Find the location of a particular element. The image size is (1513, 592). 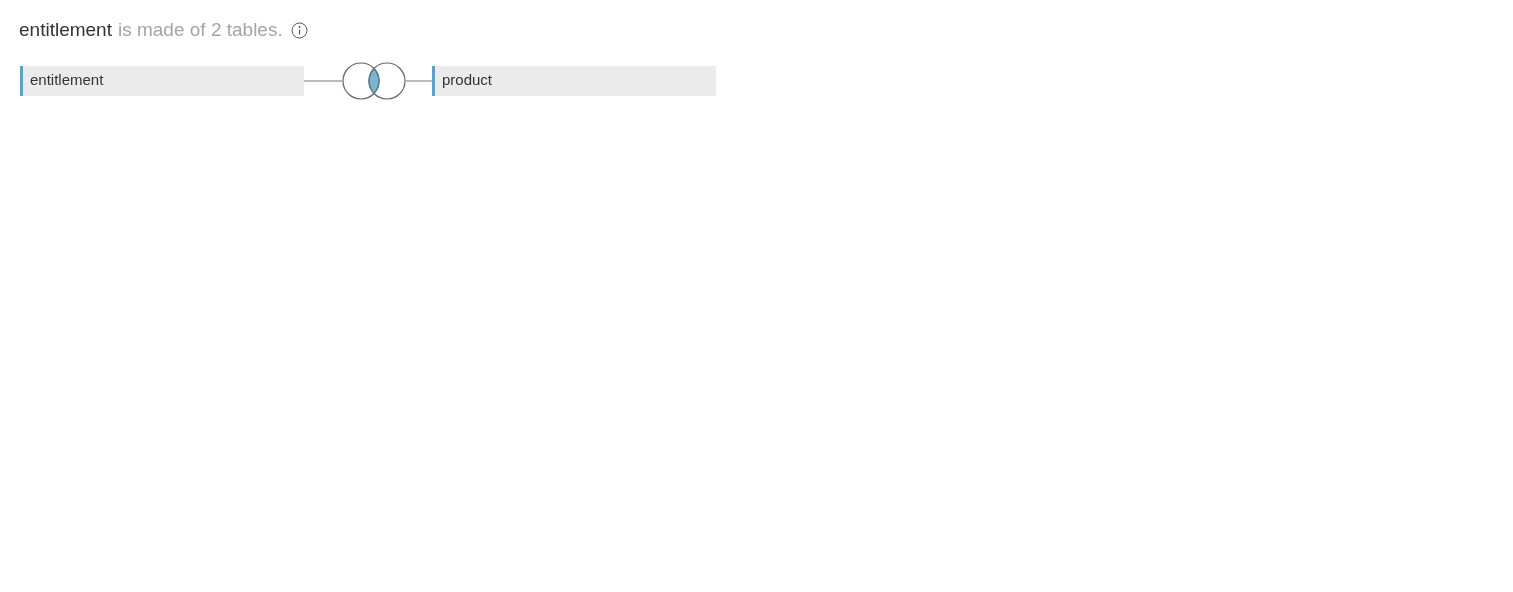

inner-join-icon is located at coordinates (374, 80).